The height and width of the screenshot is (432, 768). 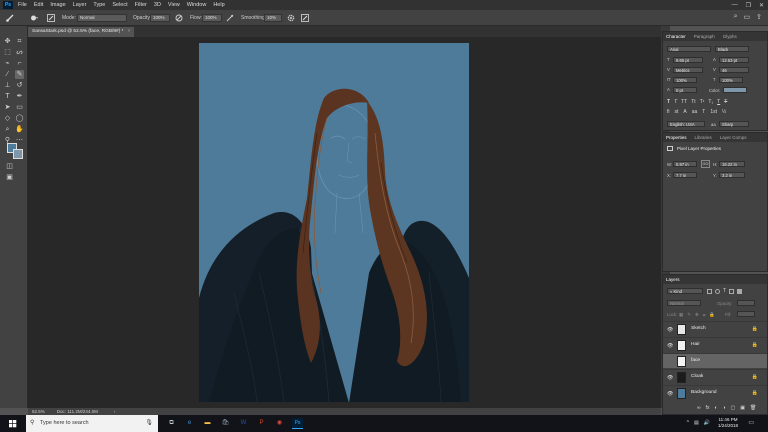 What do you see at coordinates (19, 118) in the screenshot?
I see `blur-tool-icon: ◯` at bounding box center [19, 118].